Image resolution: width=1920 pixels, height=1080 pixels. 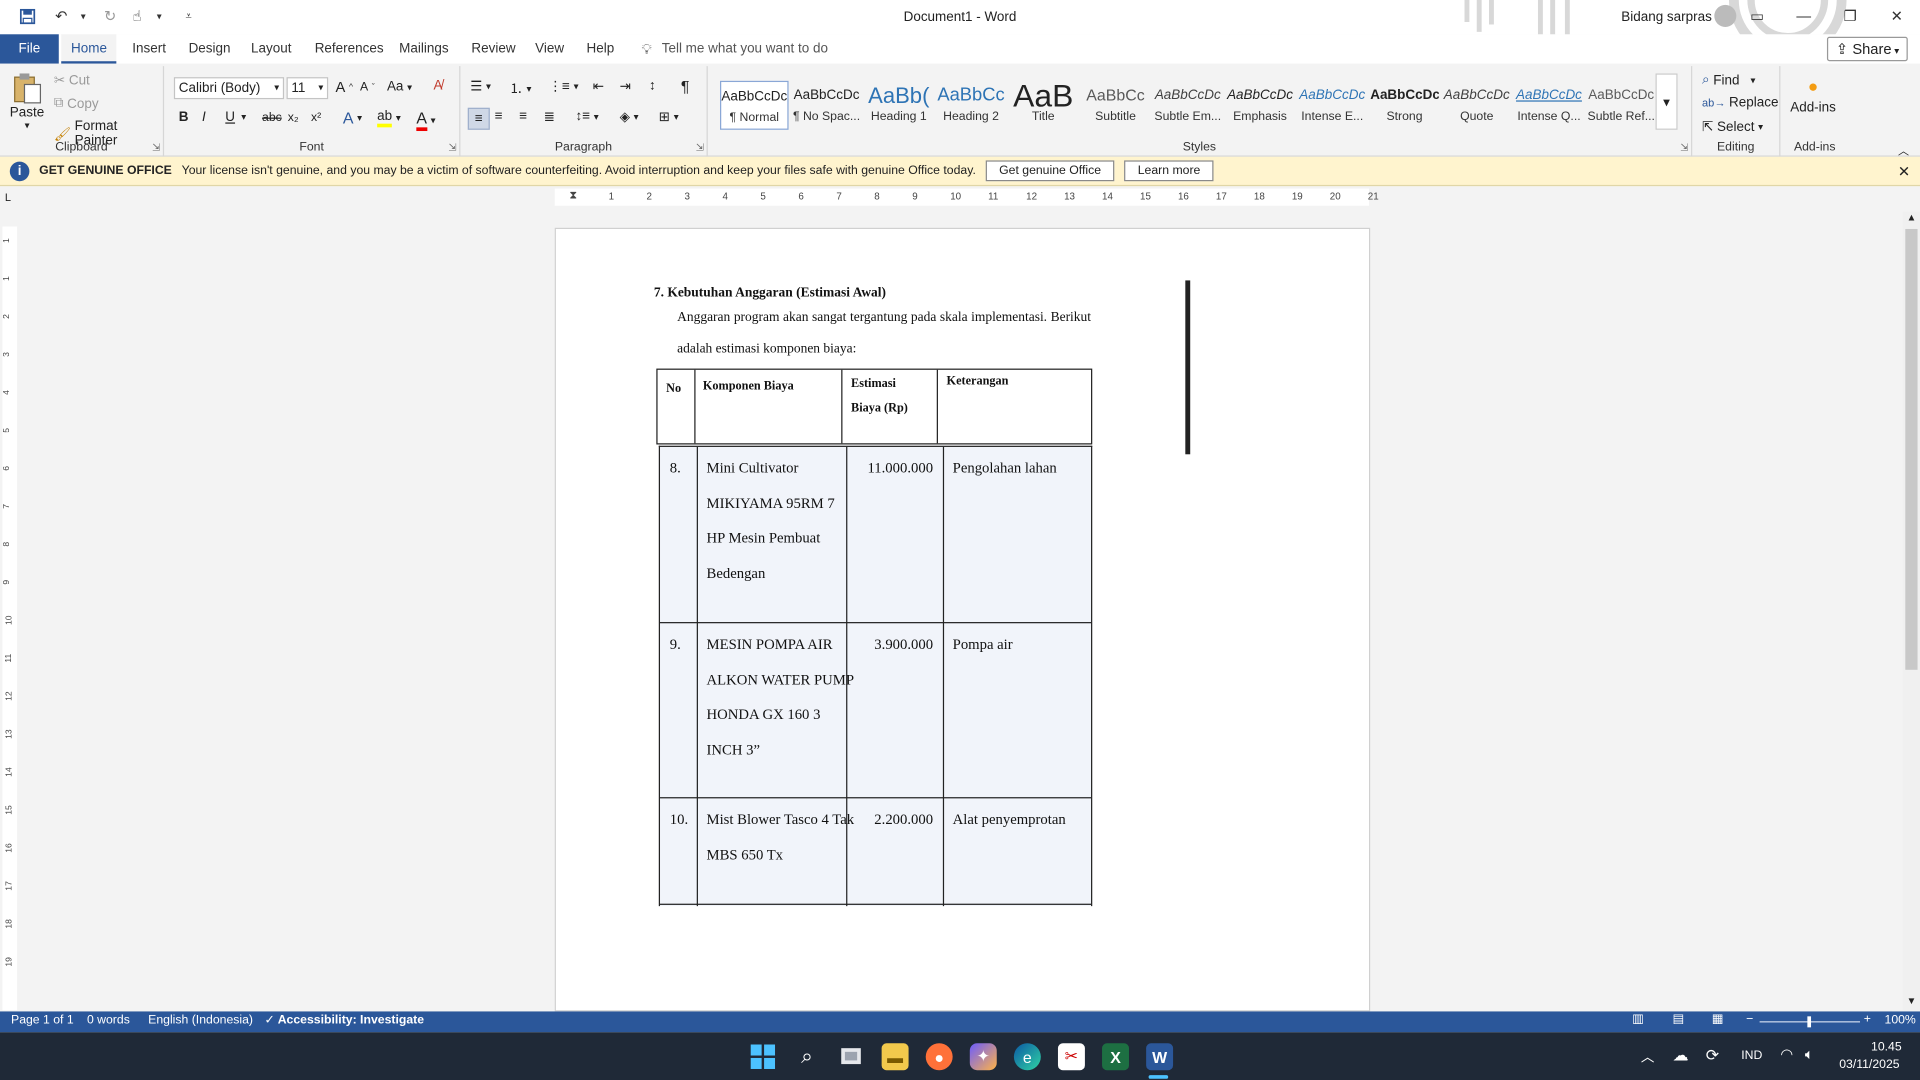 What do you see at coordinates (1803, 16) in the screenshot?
I see `minimize-icon: —` at bounding box center [1803, 16].